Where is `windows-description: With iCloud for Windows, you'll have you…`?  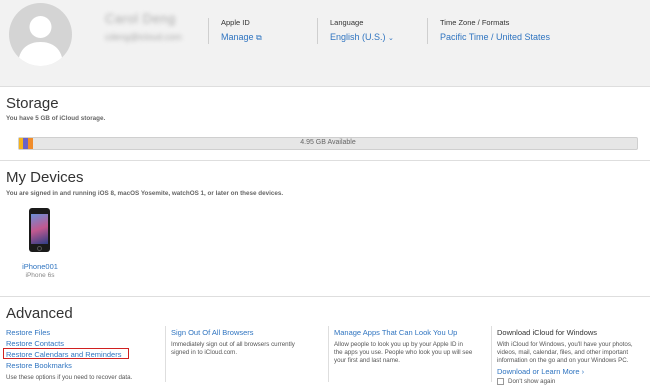 windows-description: With iCloud for Windows, you'll have you… is located at coordinates (573, 353).